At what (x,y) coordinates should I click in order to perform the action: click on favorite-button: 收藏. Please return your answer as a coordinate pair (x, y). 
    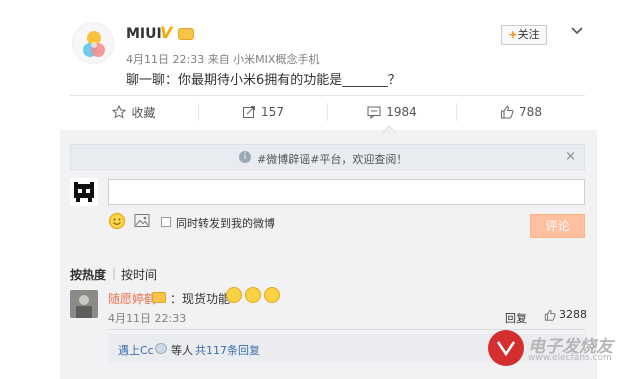
    Looking at the image, I should click on (134, 112).